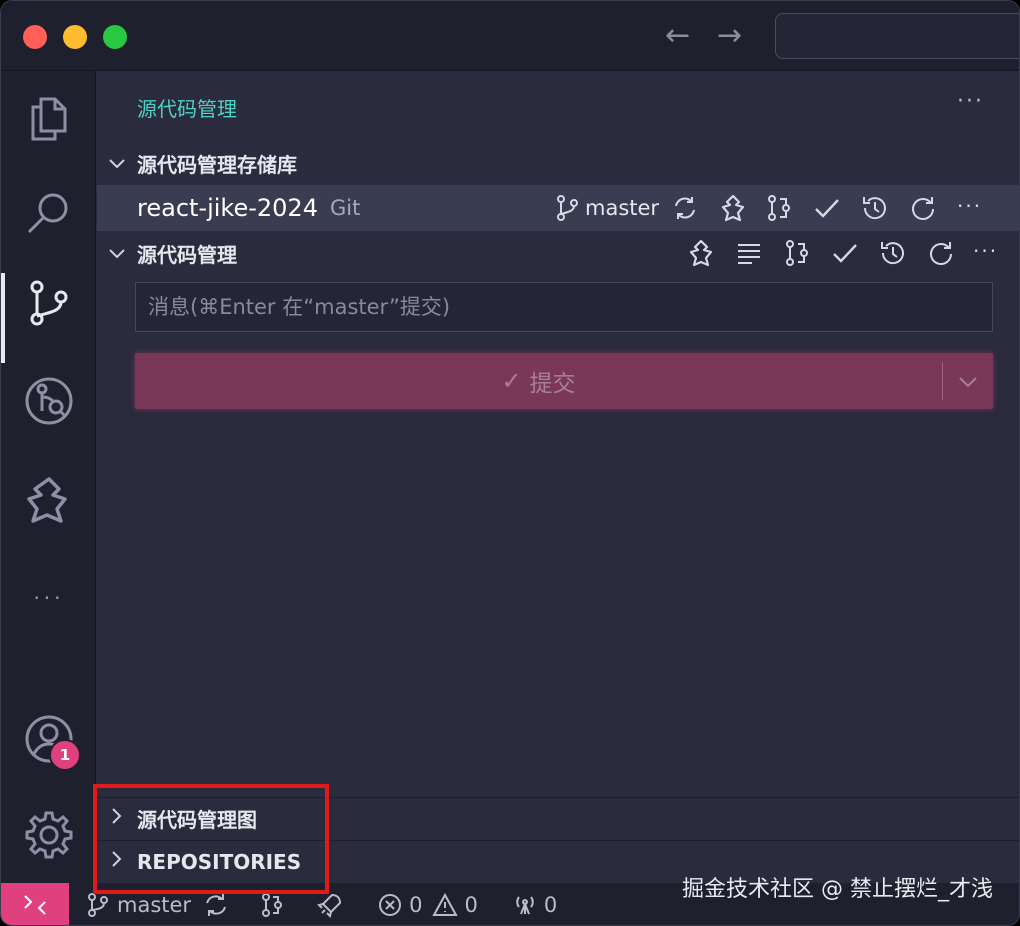 This screenshot has width=1020, height=926. Describe the element at coordinates (227, 208) in the screenshot. I see `repo-name: react-jike-2024` at that location.